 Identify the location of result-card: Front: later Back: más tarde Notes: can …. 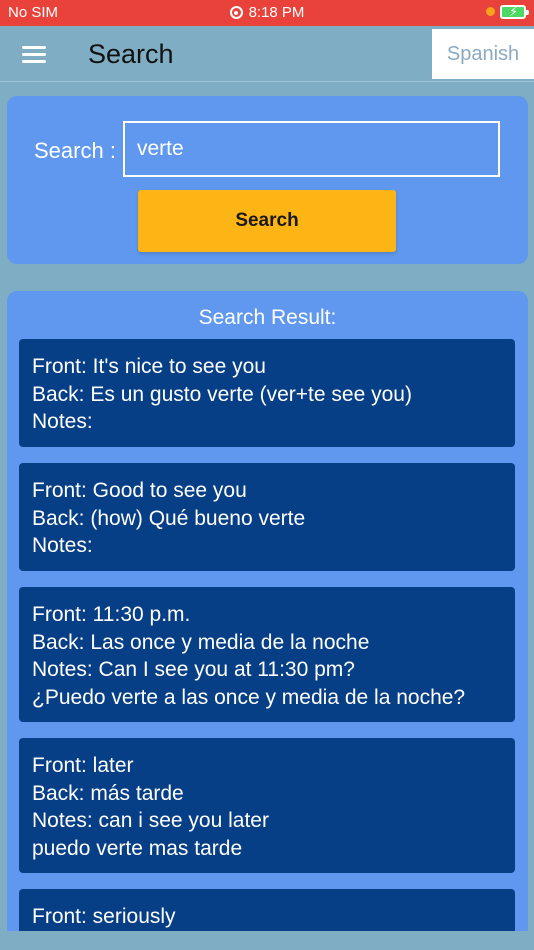
(267, 805).